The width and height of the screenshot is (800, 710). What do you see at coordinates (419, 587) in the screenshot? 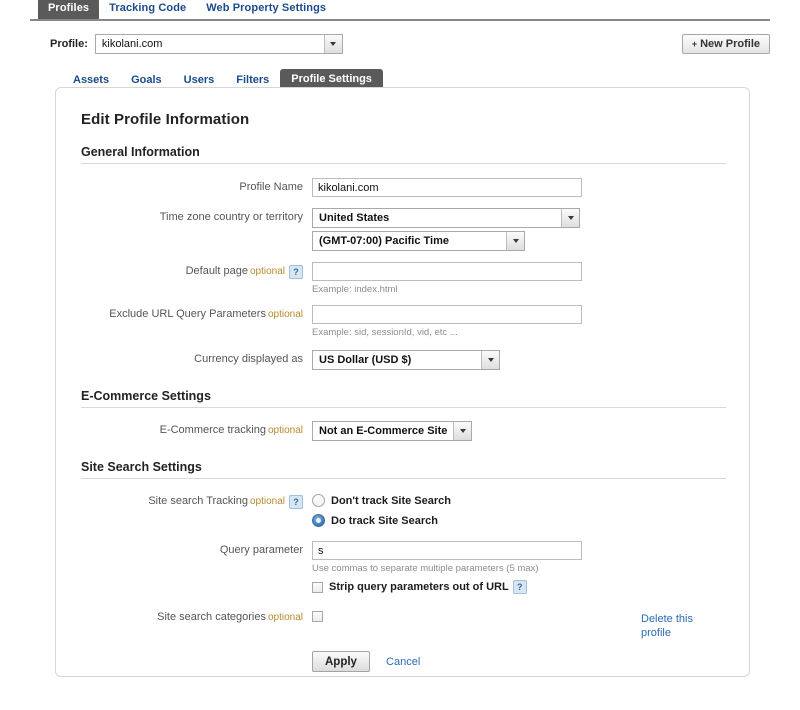
I see `checkbox-label: Strip query parameters out of URL` at bounding box center [419, 587].